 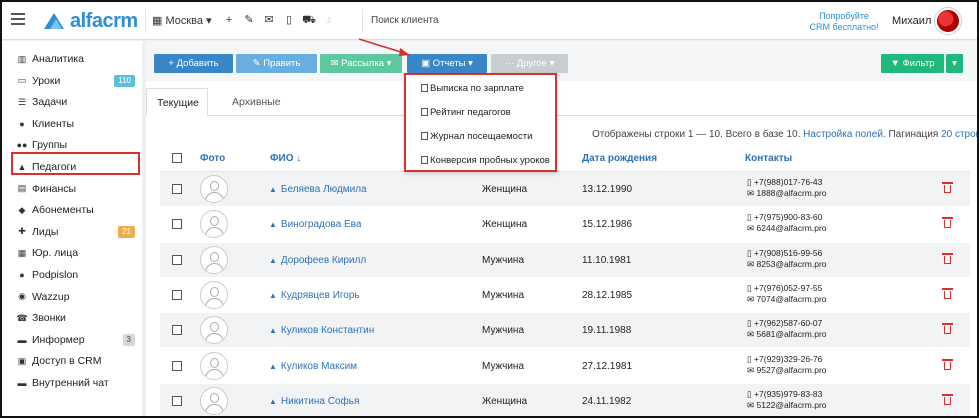 I want to click on teacher-name-link: ▲ Беляева Людмила, so click(x=318, y=189).